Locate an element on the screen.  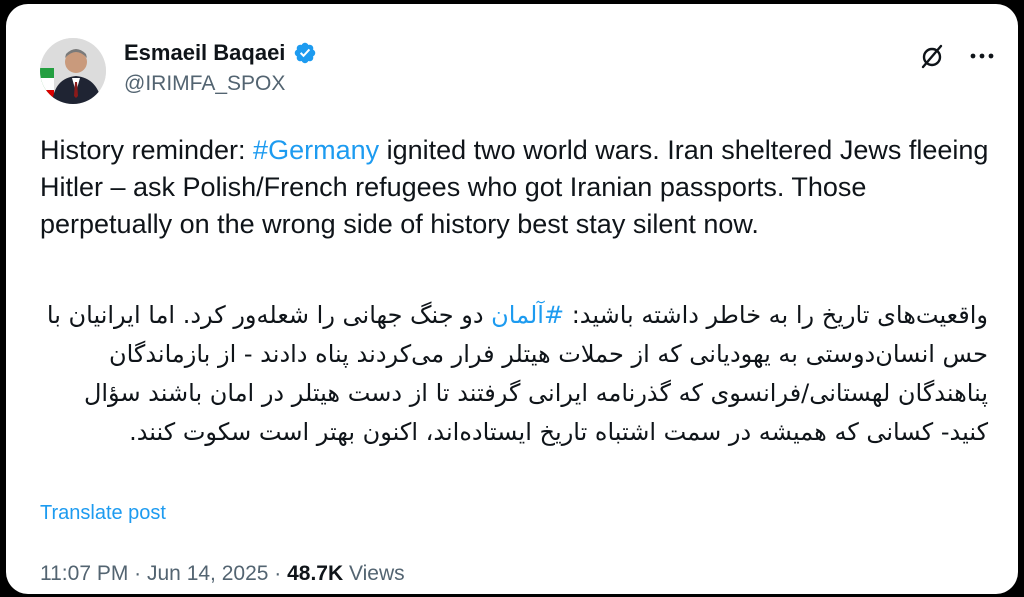
author-name: Esmaeil Baqaei is located at coordinates (204, 53).